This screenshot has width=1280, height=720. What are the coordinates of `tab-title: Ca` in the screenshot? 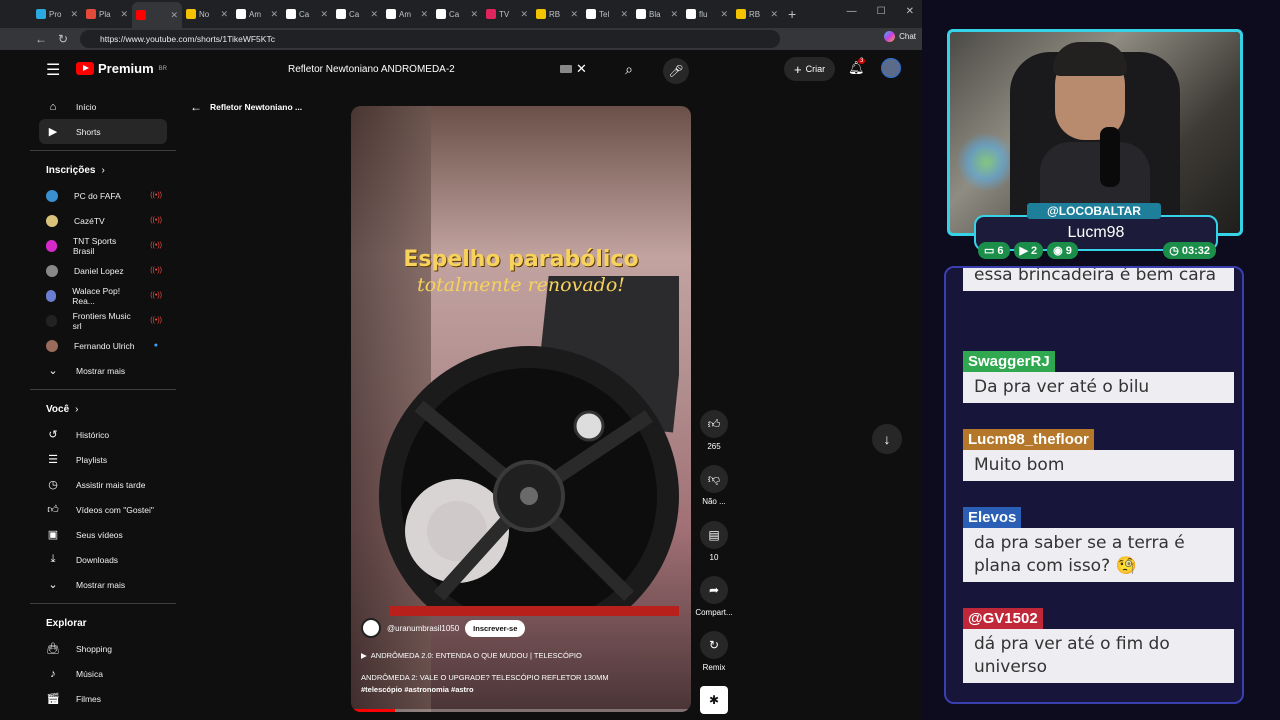 It's located at (354, 14).